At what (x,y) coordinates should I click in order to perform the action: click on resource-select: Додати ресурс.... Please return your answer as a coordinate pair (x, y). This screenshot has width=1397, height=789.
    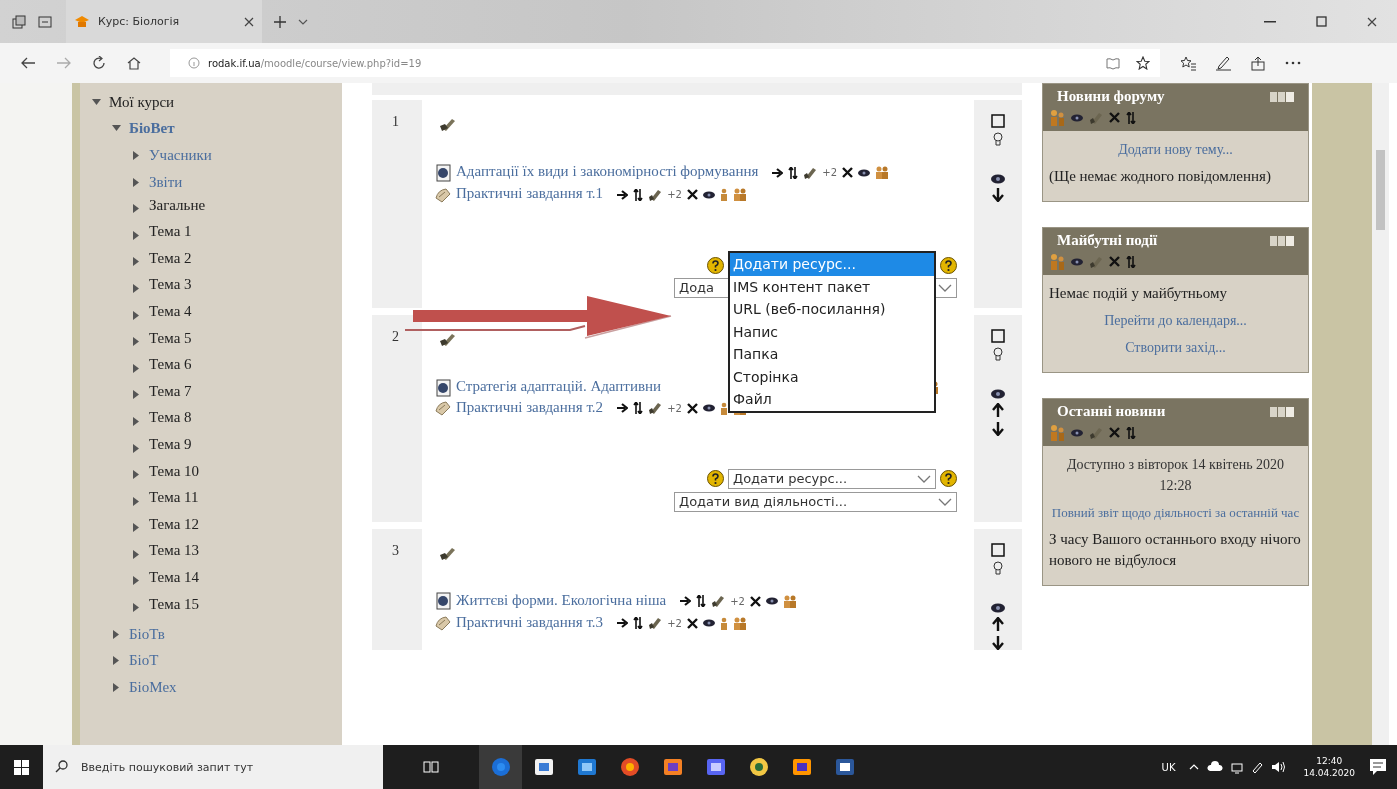
    Looking at the image, I should click on (832, 478).